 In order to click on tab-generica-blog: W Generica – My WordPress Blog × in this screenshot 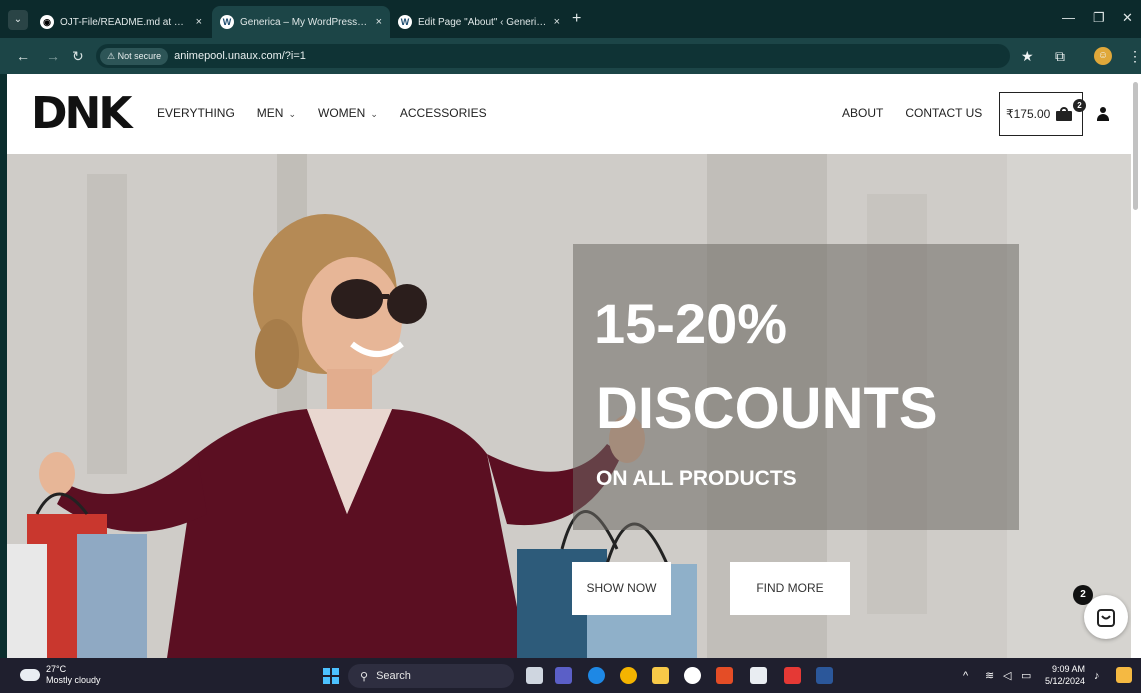, I will do `click(301, 22)`.